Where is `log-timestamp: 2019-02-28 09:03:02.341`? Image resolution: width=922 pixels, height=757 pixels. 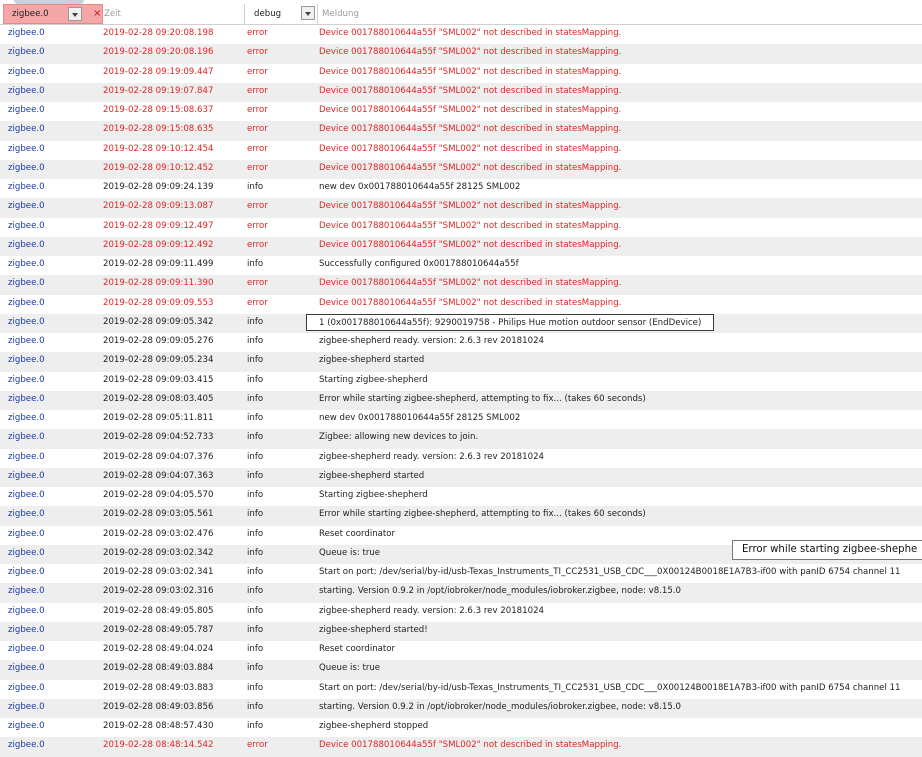
log-timestamp: 2019-02-28 09:03:02.341 is located at coordinates (158, 572).